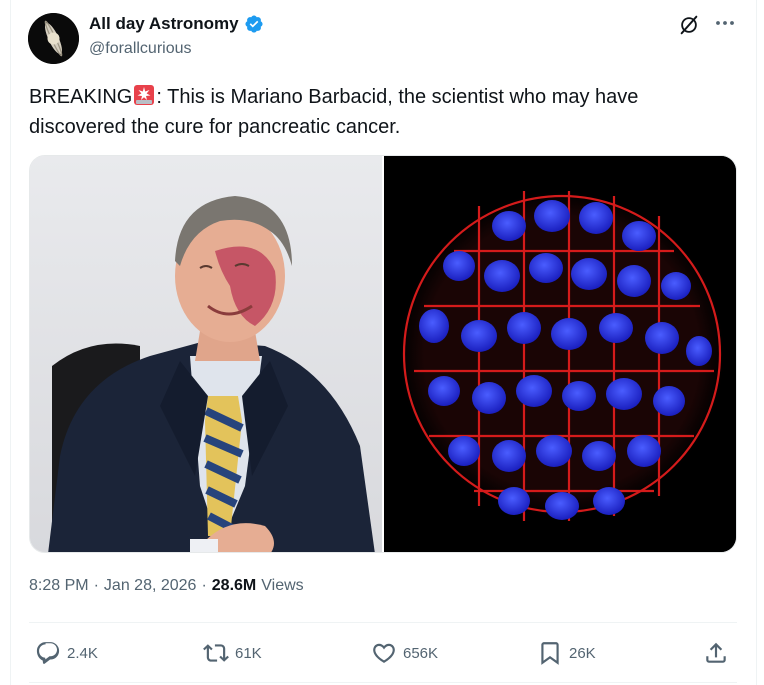 This screenshot has height=685, width=764. What do you see at coordinates (232, 653) in the screenshot?
I see `repost-button: 61K` at bounding box center [232, 653].